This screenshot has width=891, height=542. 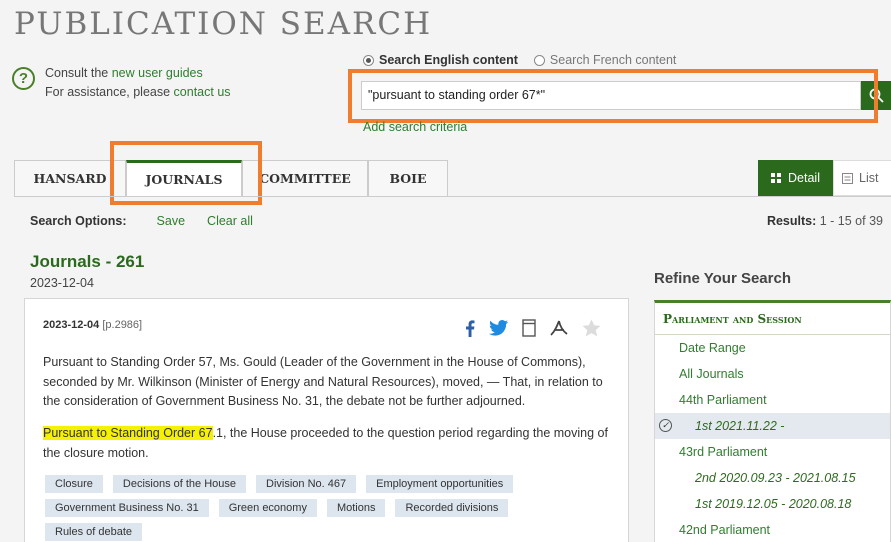 What do you see at coordinates (127, 508) in the screenshot?
I see `tag-government-business-no-31: Government Business No. 31` at bounding box center [127, 508].